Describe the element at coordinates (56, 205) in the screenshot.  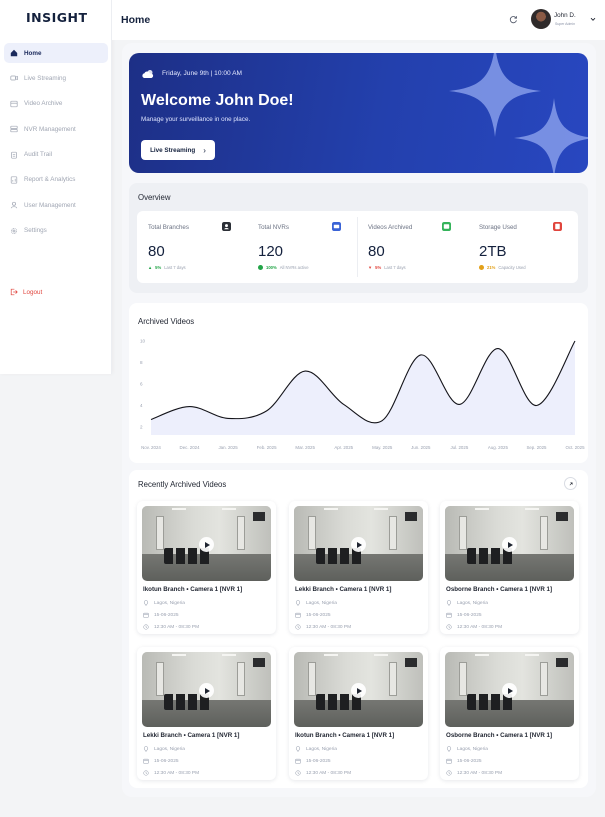
I see `sidebar-item-user-management: User Management` at that location.